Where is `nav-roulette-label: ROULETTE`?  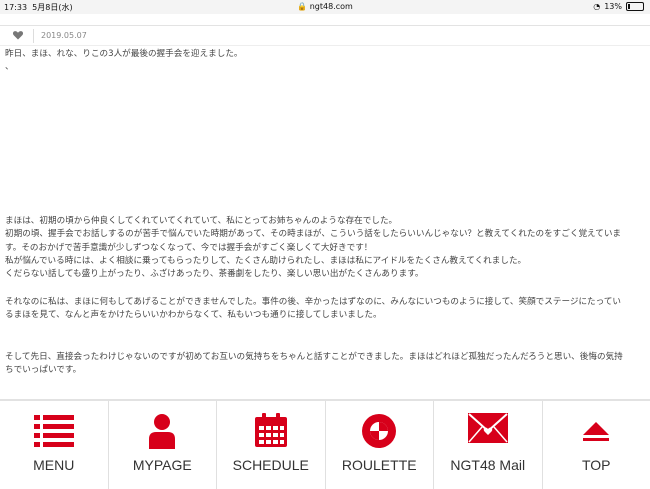 nav-roulette-label: ROULETTE is located at coordinates (380, 465).